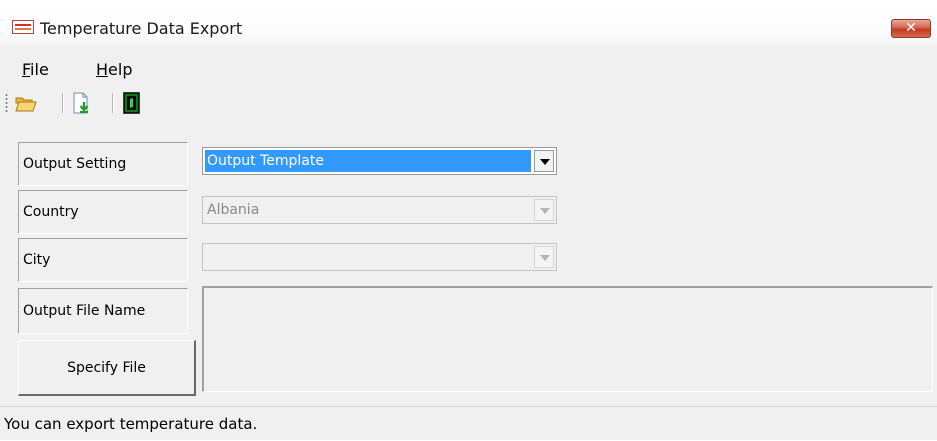  I want to click on city-dropdown-button, so click(544, 257).